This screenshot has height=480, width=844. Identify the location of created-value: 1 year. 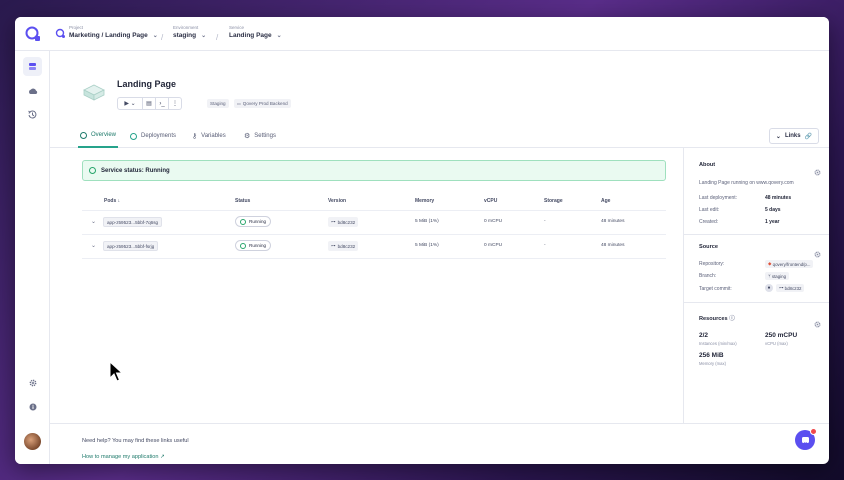
(772, 222).